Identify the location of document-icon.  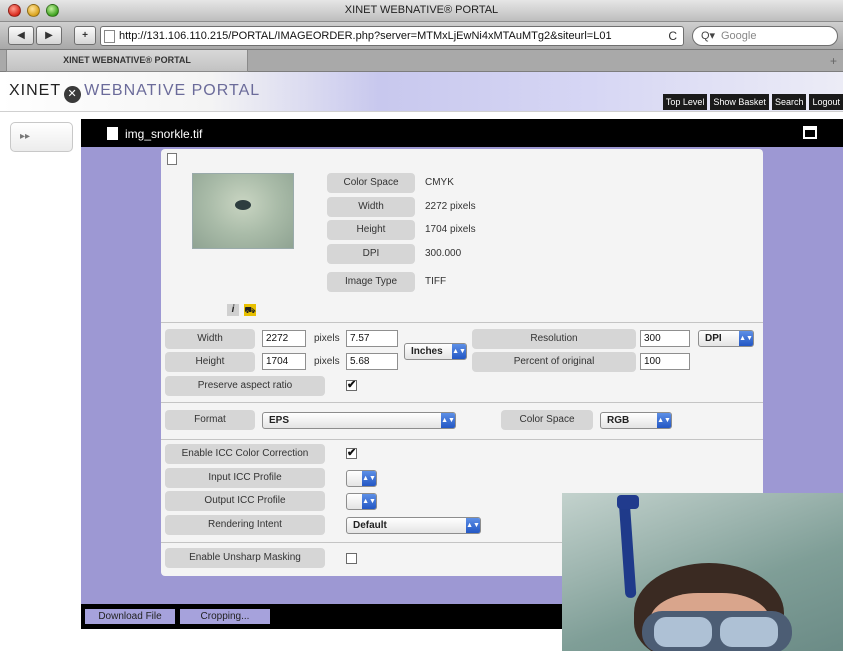
(172, 159).